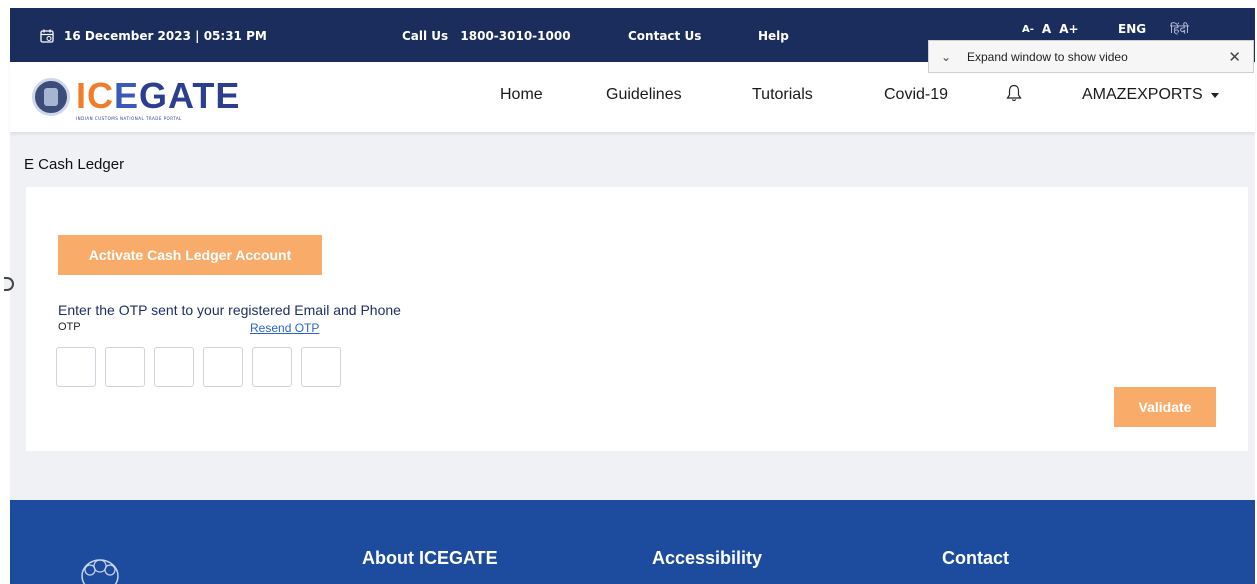 This screenshot has height=584, width=1257. Describe the element at coordinates (782, 95) in the screenshot. I see `nav-tutorials: Tutorials` at that location.